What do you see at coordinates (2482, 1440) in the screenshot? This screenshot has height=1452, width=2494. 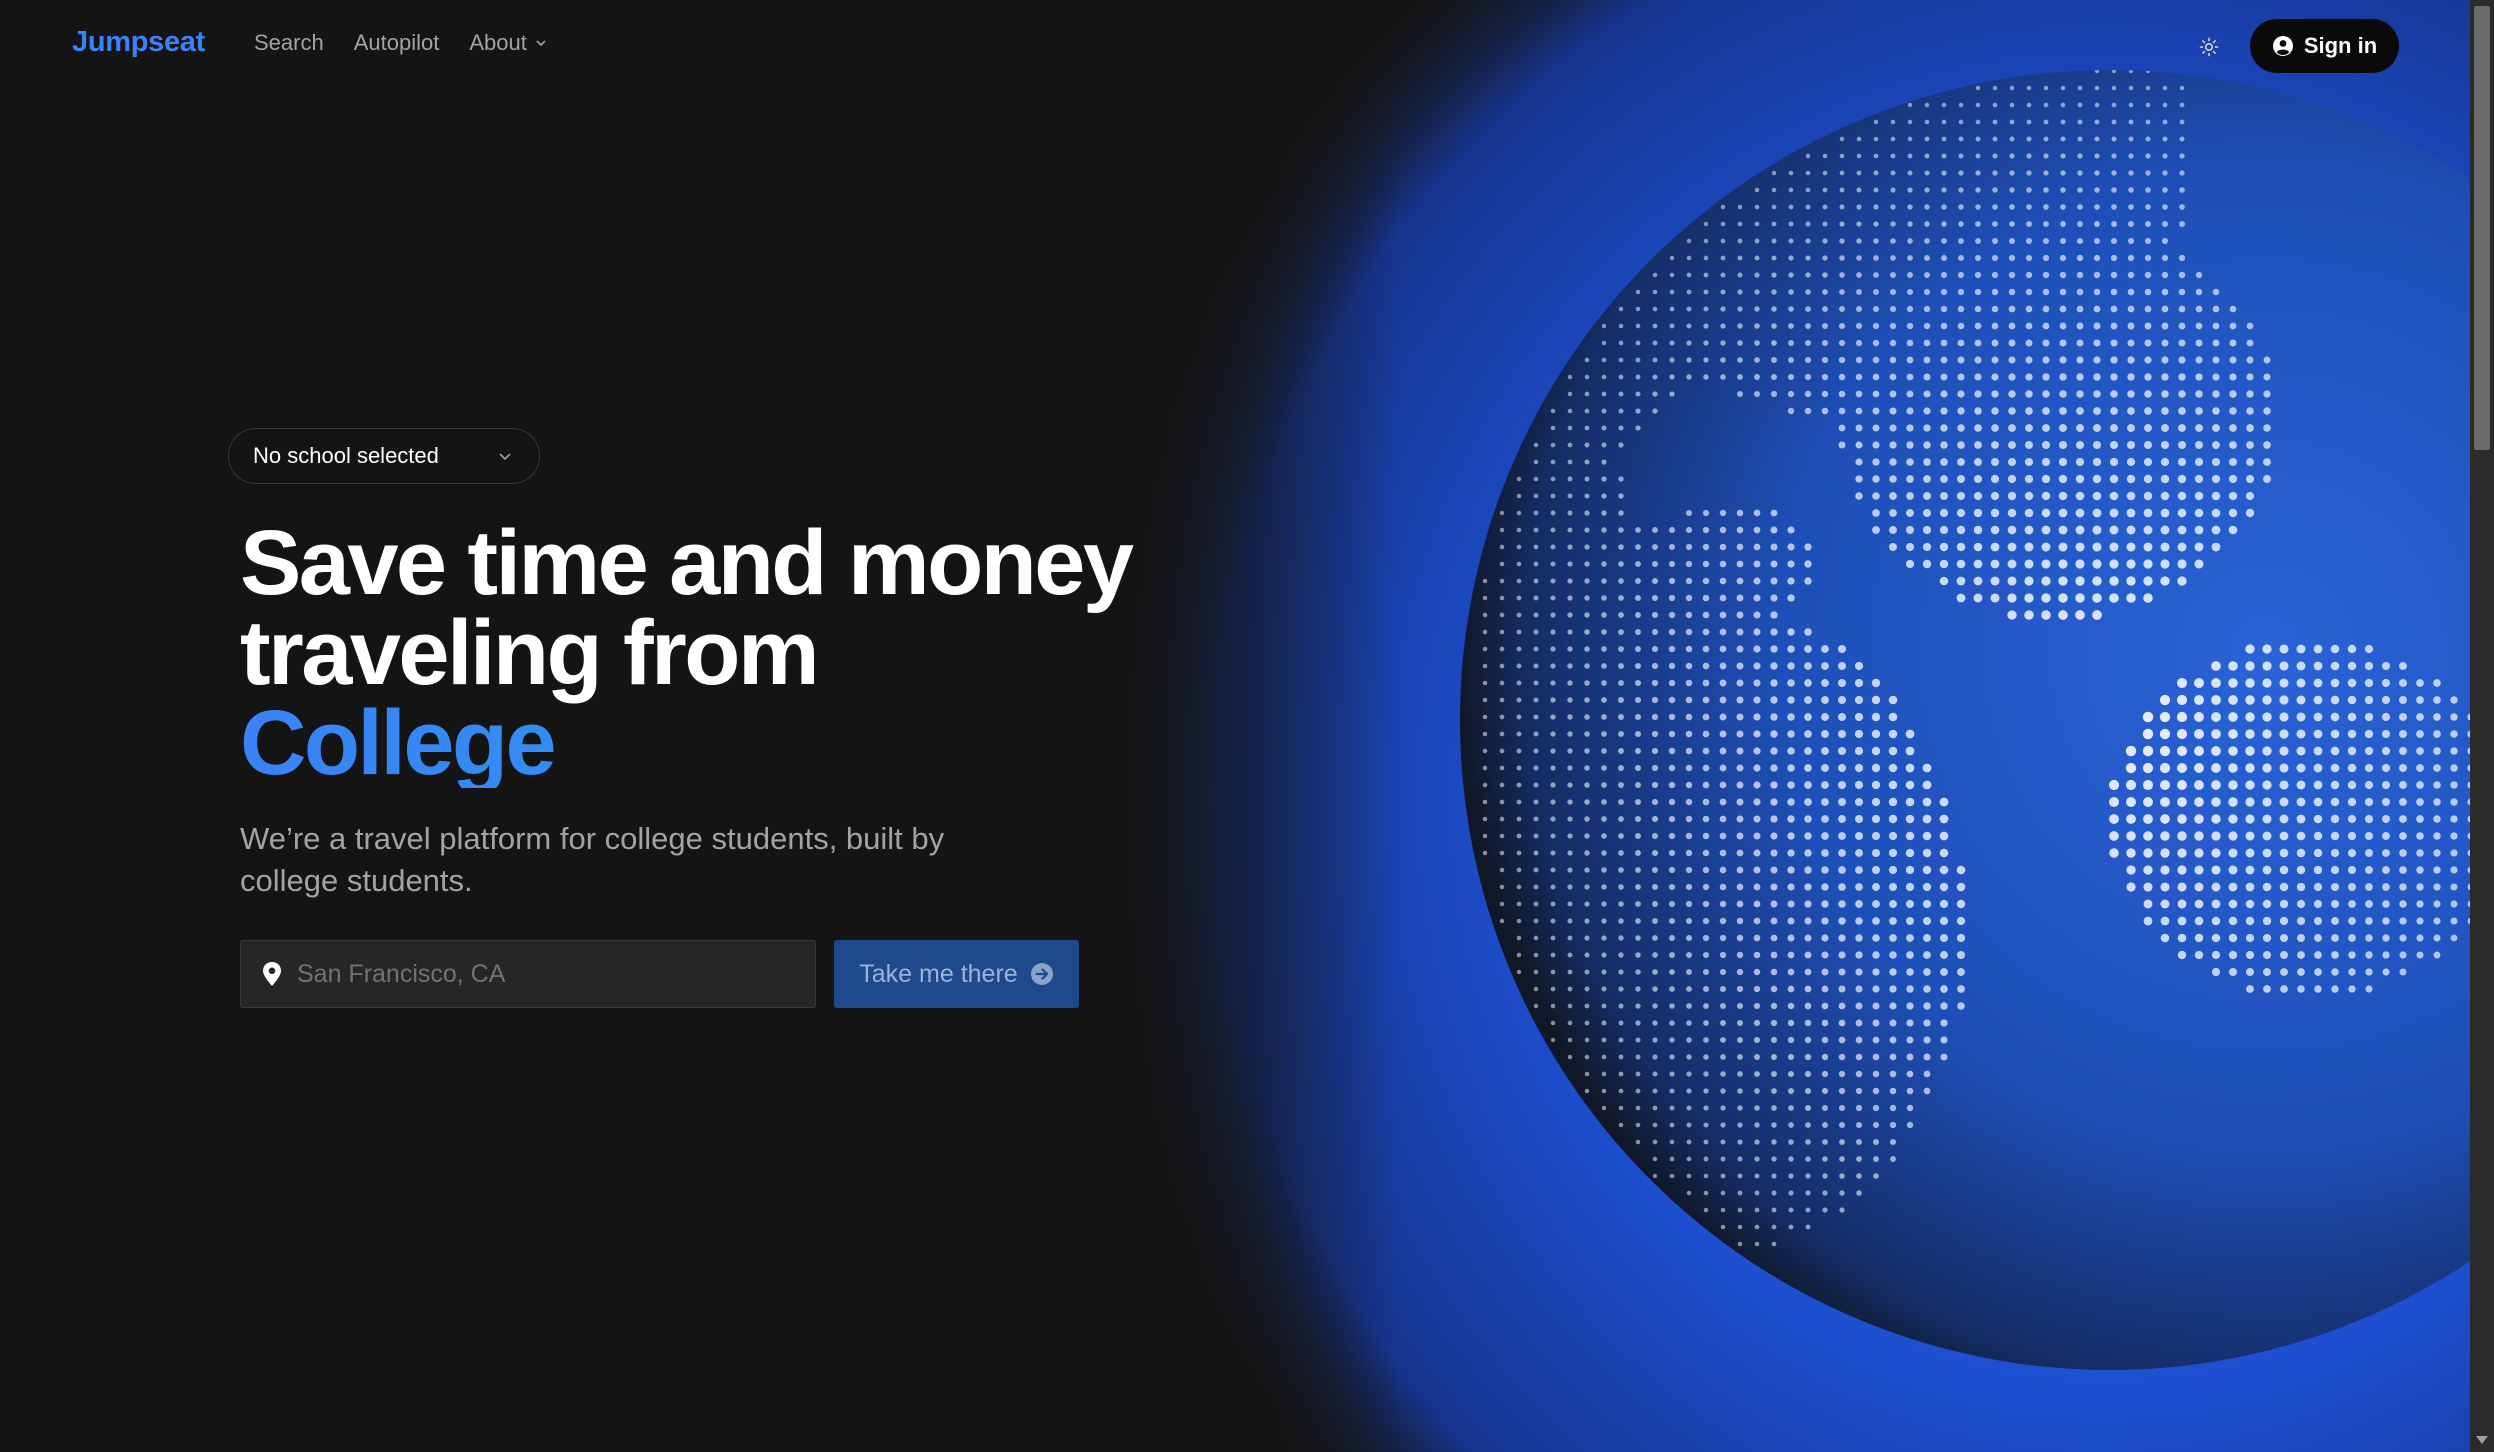 I see `scroll-down-arrow-icon` at bounding box center [2482, 1440].